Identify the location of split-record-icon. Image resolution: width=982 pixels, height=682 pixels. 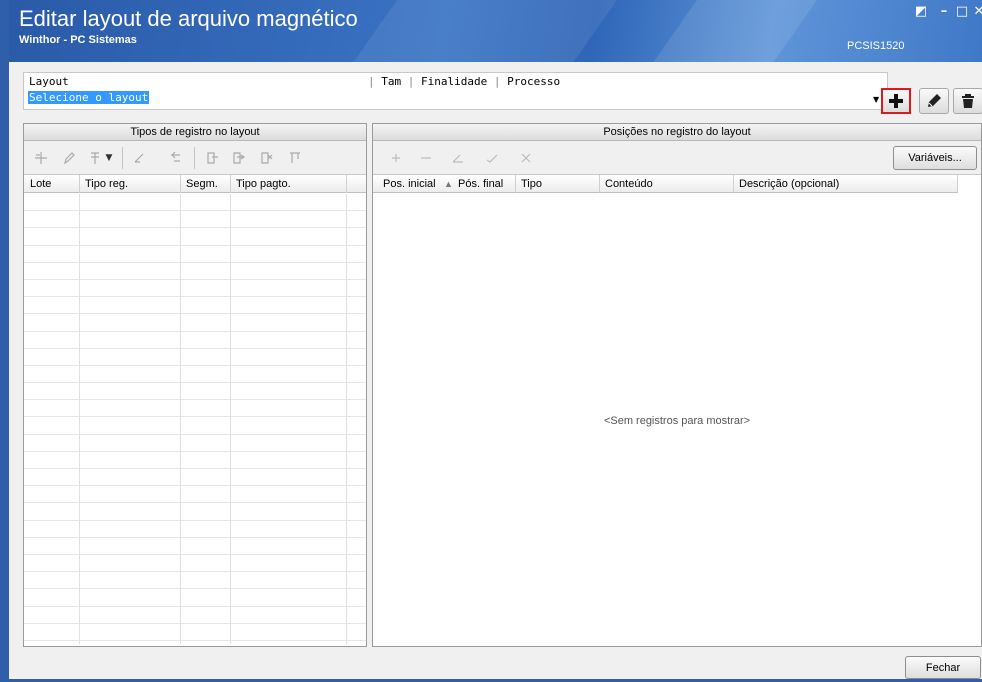
(267, 158).